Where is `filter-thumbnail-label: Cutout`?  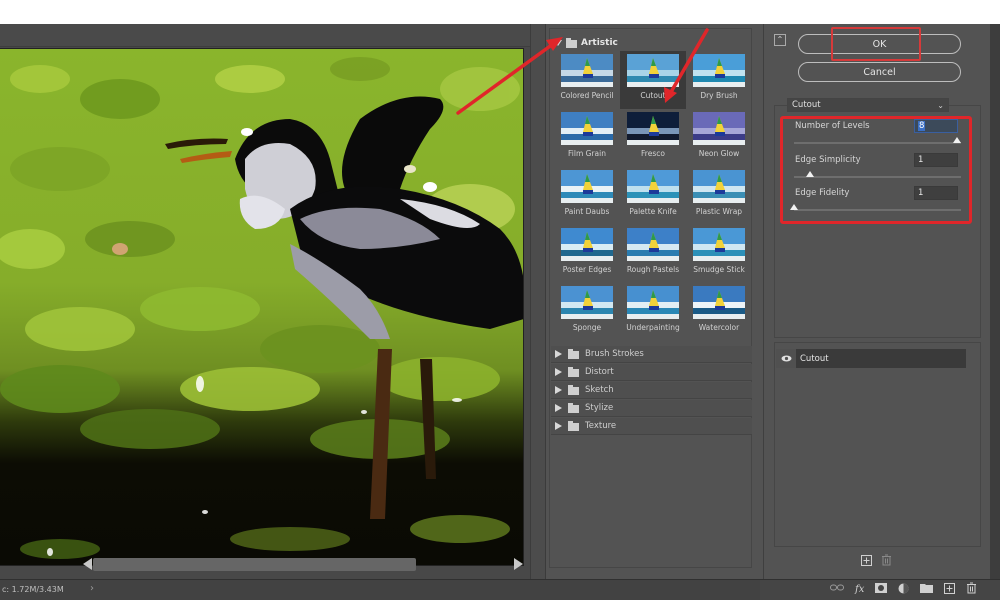
filter-thumbnail-label: Cutout is located at coordinates (653, 95).